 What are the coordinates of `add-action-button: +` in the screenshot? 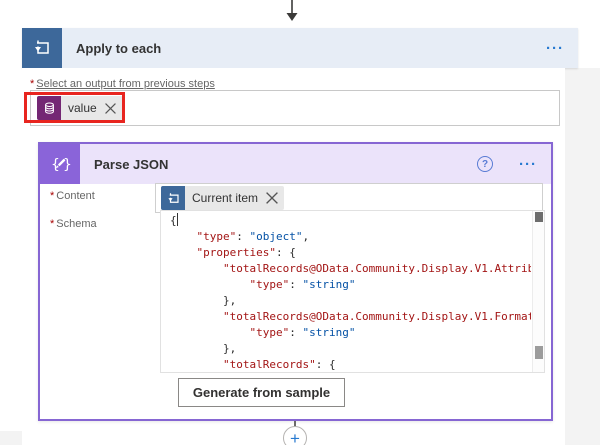 It's located at (295, 435).